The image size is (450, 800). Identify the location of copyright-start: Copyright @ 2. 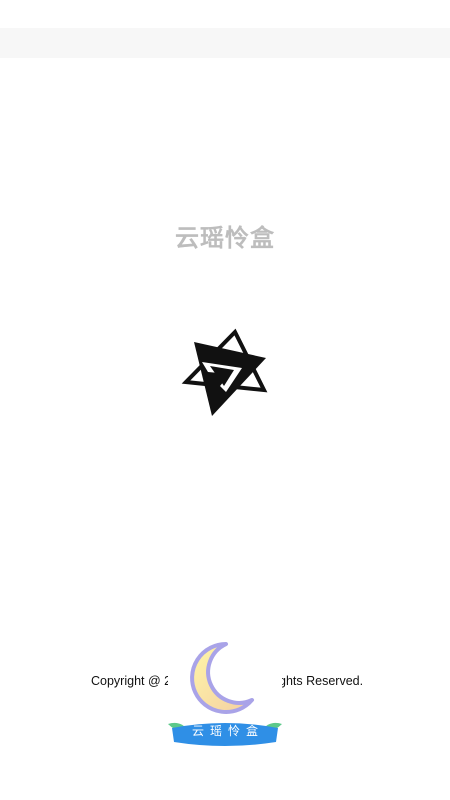
(131, 681).